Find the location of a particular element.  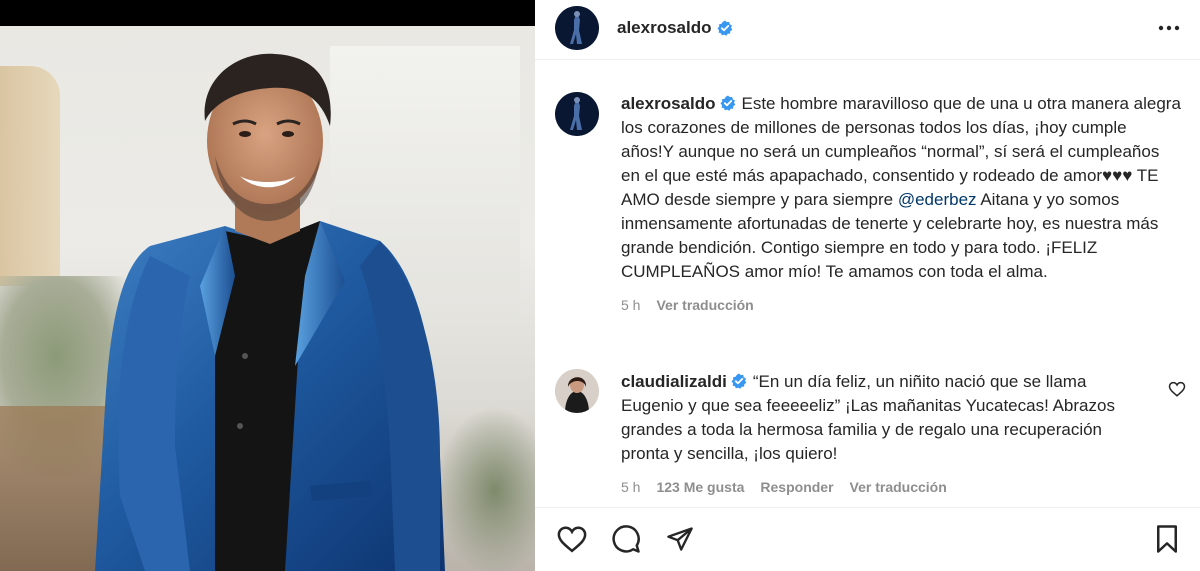

heart-icon is located at coordinates (572, 539).